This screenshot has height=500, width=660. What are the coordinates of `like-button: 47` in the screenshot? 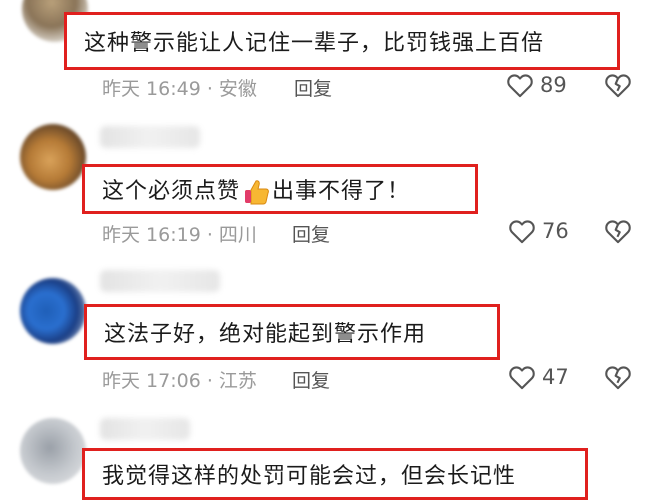 It's located at (538, 377).